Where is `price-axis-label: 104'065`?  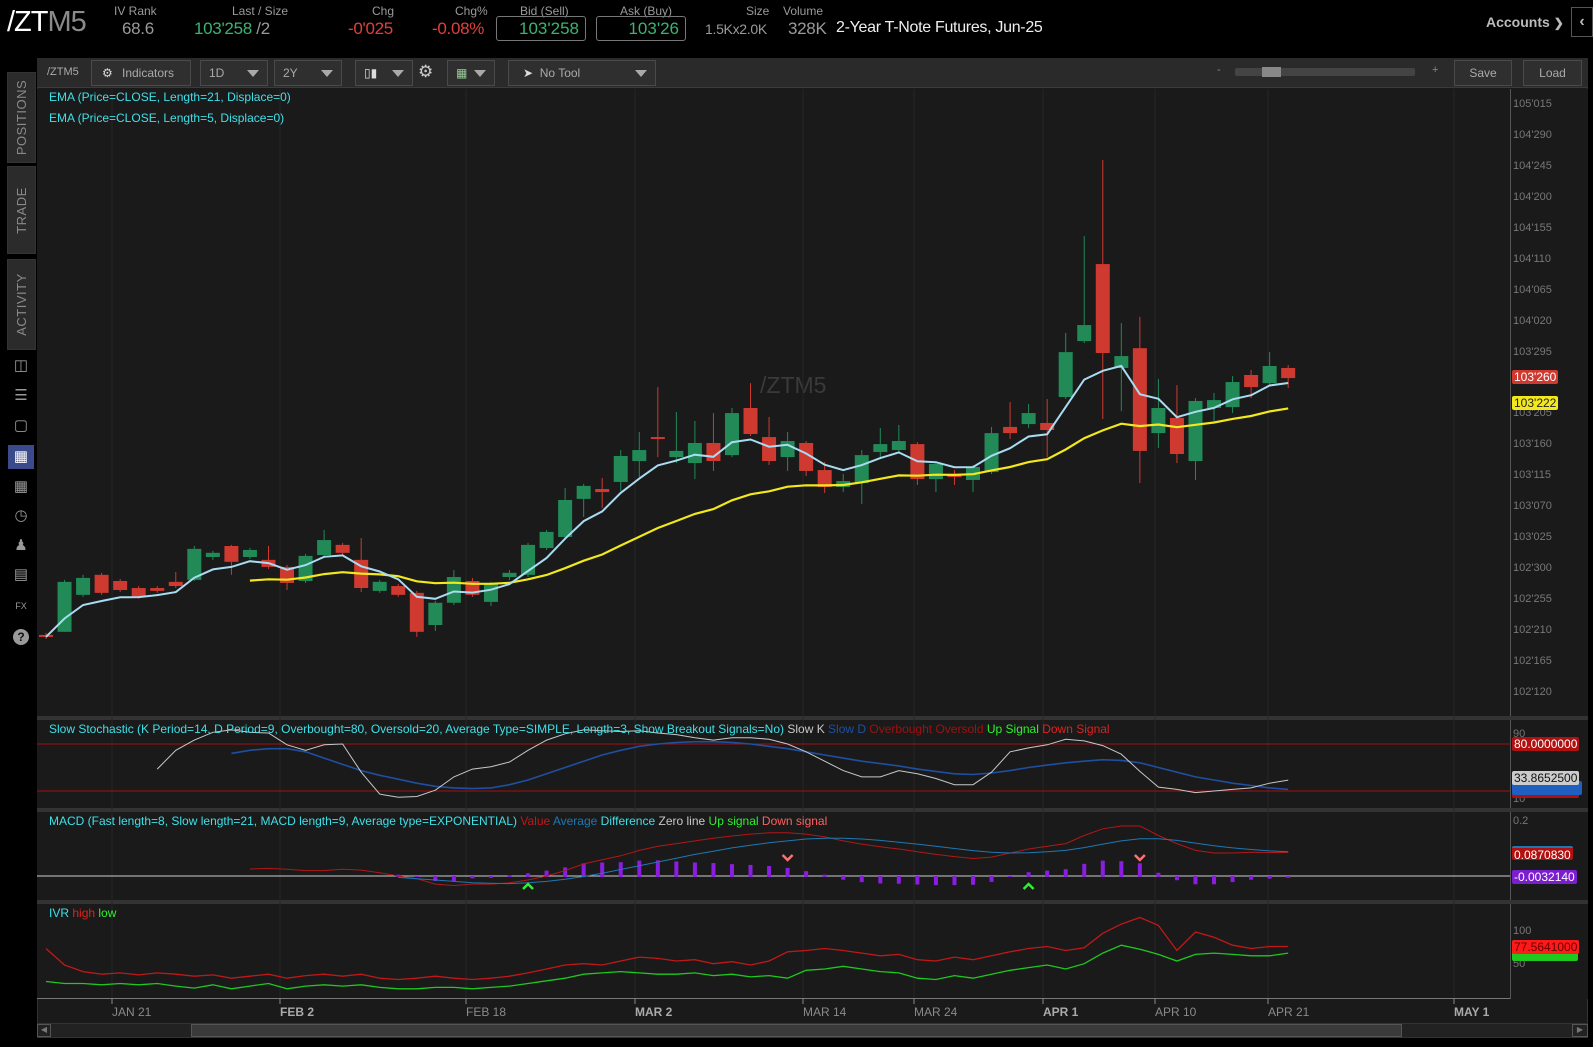 price-axis-label: 104'065 is located at coordinates (1532, 289).